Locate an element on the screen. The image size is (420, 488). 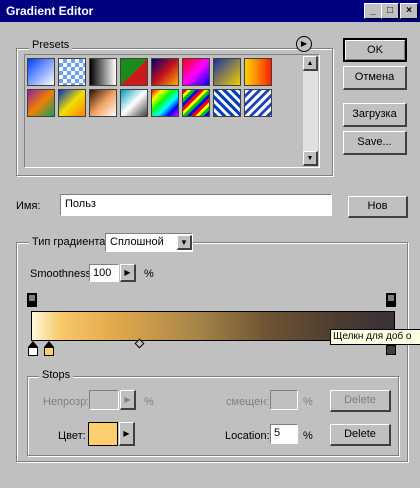
chevron-down-icon: ▼ is located at coordinates (184, 242).